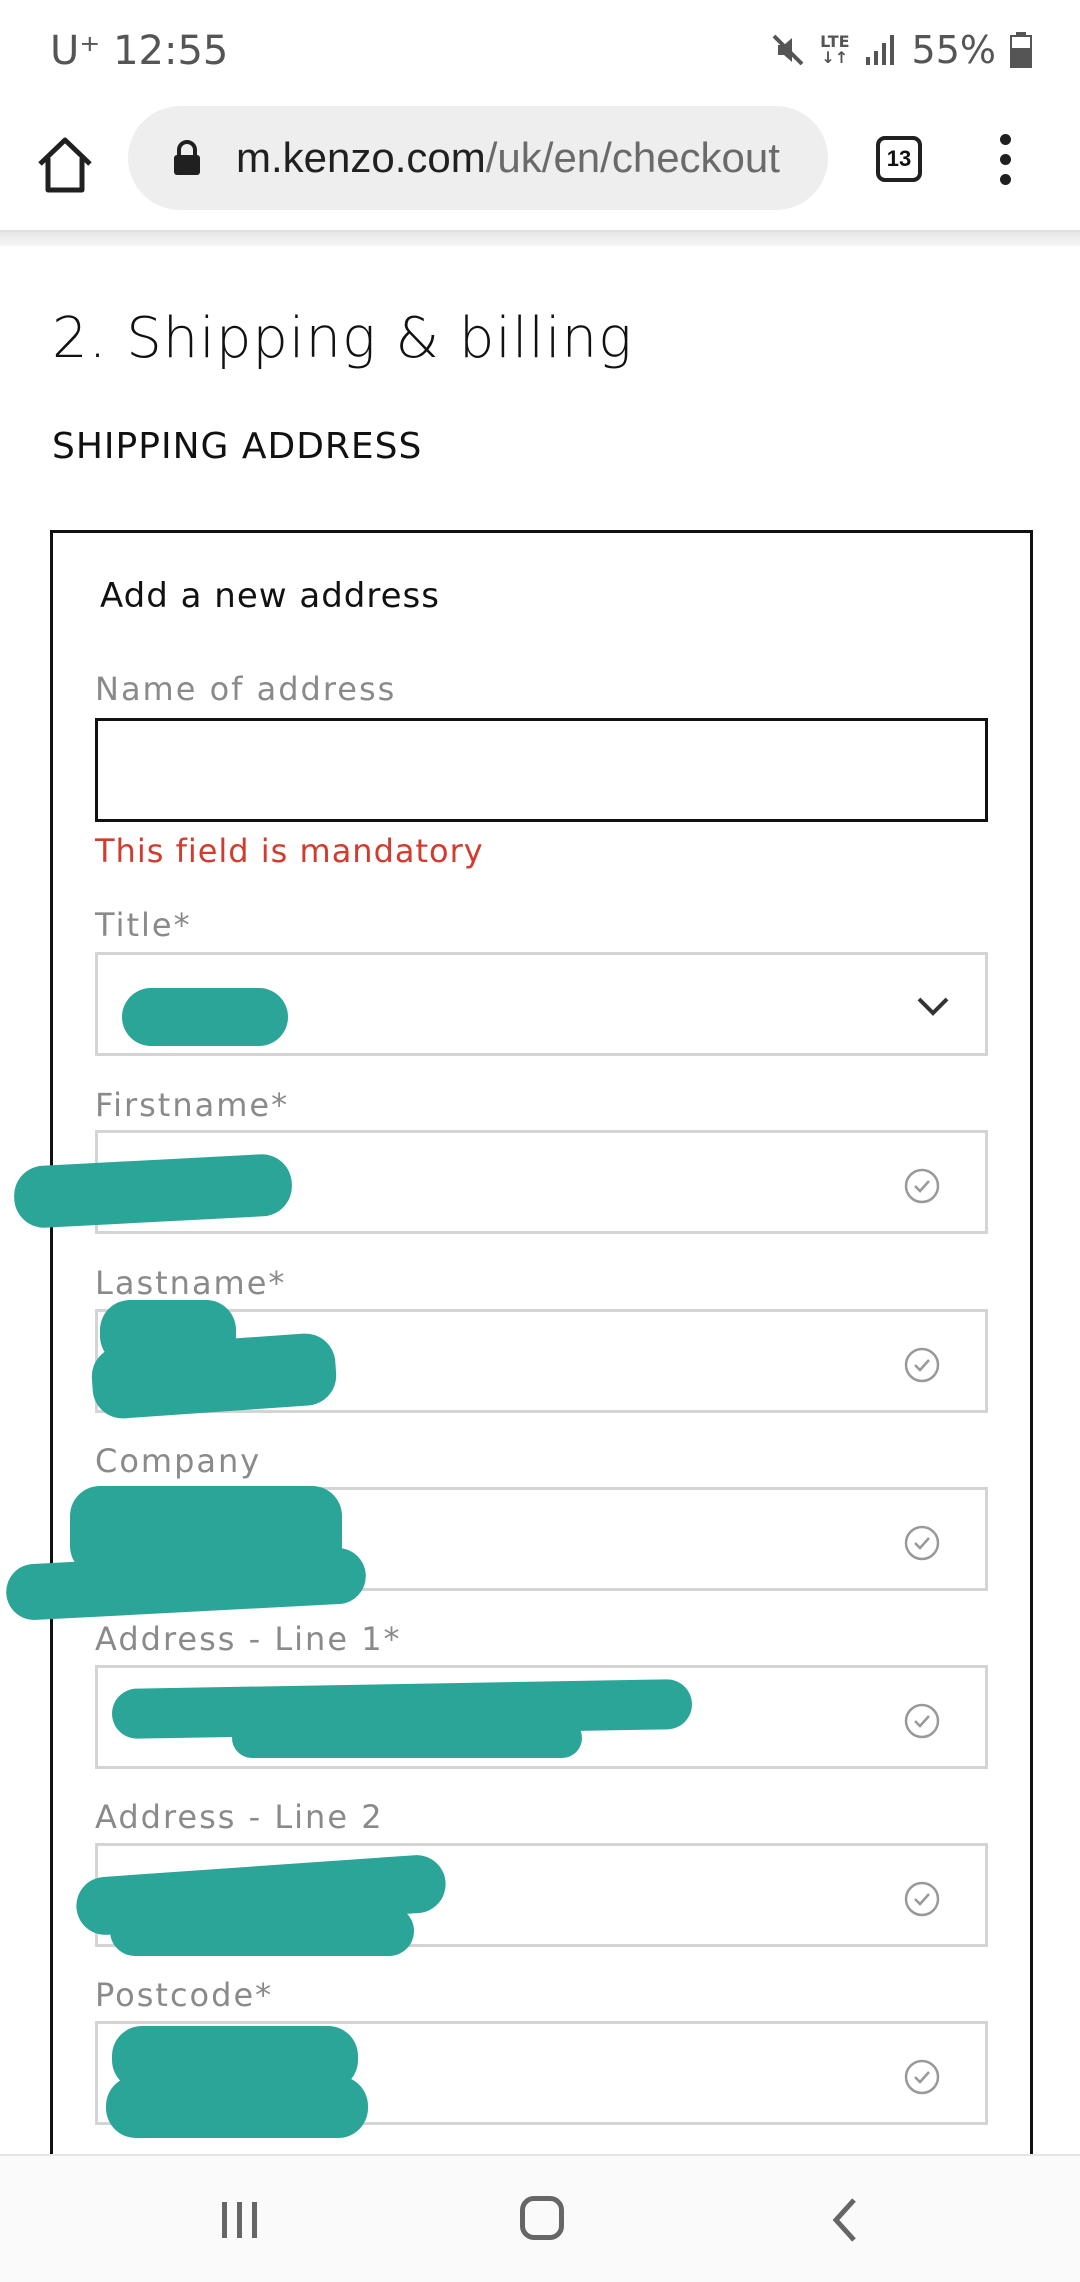  What do you see at coordinates (139, 51) in the screenshot?
I see `carrier-time: U⁺ 12:55` at bounding box center [139, 51].